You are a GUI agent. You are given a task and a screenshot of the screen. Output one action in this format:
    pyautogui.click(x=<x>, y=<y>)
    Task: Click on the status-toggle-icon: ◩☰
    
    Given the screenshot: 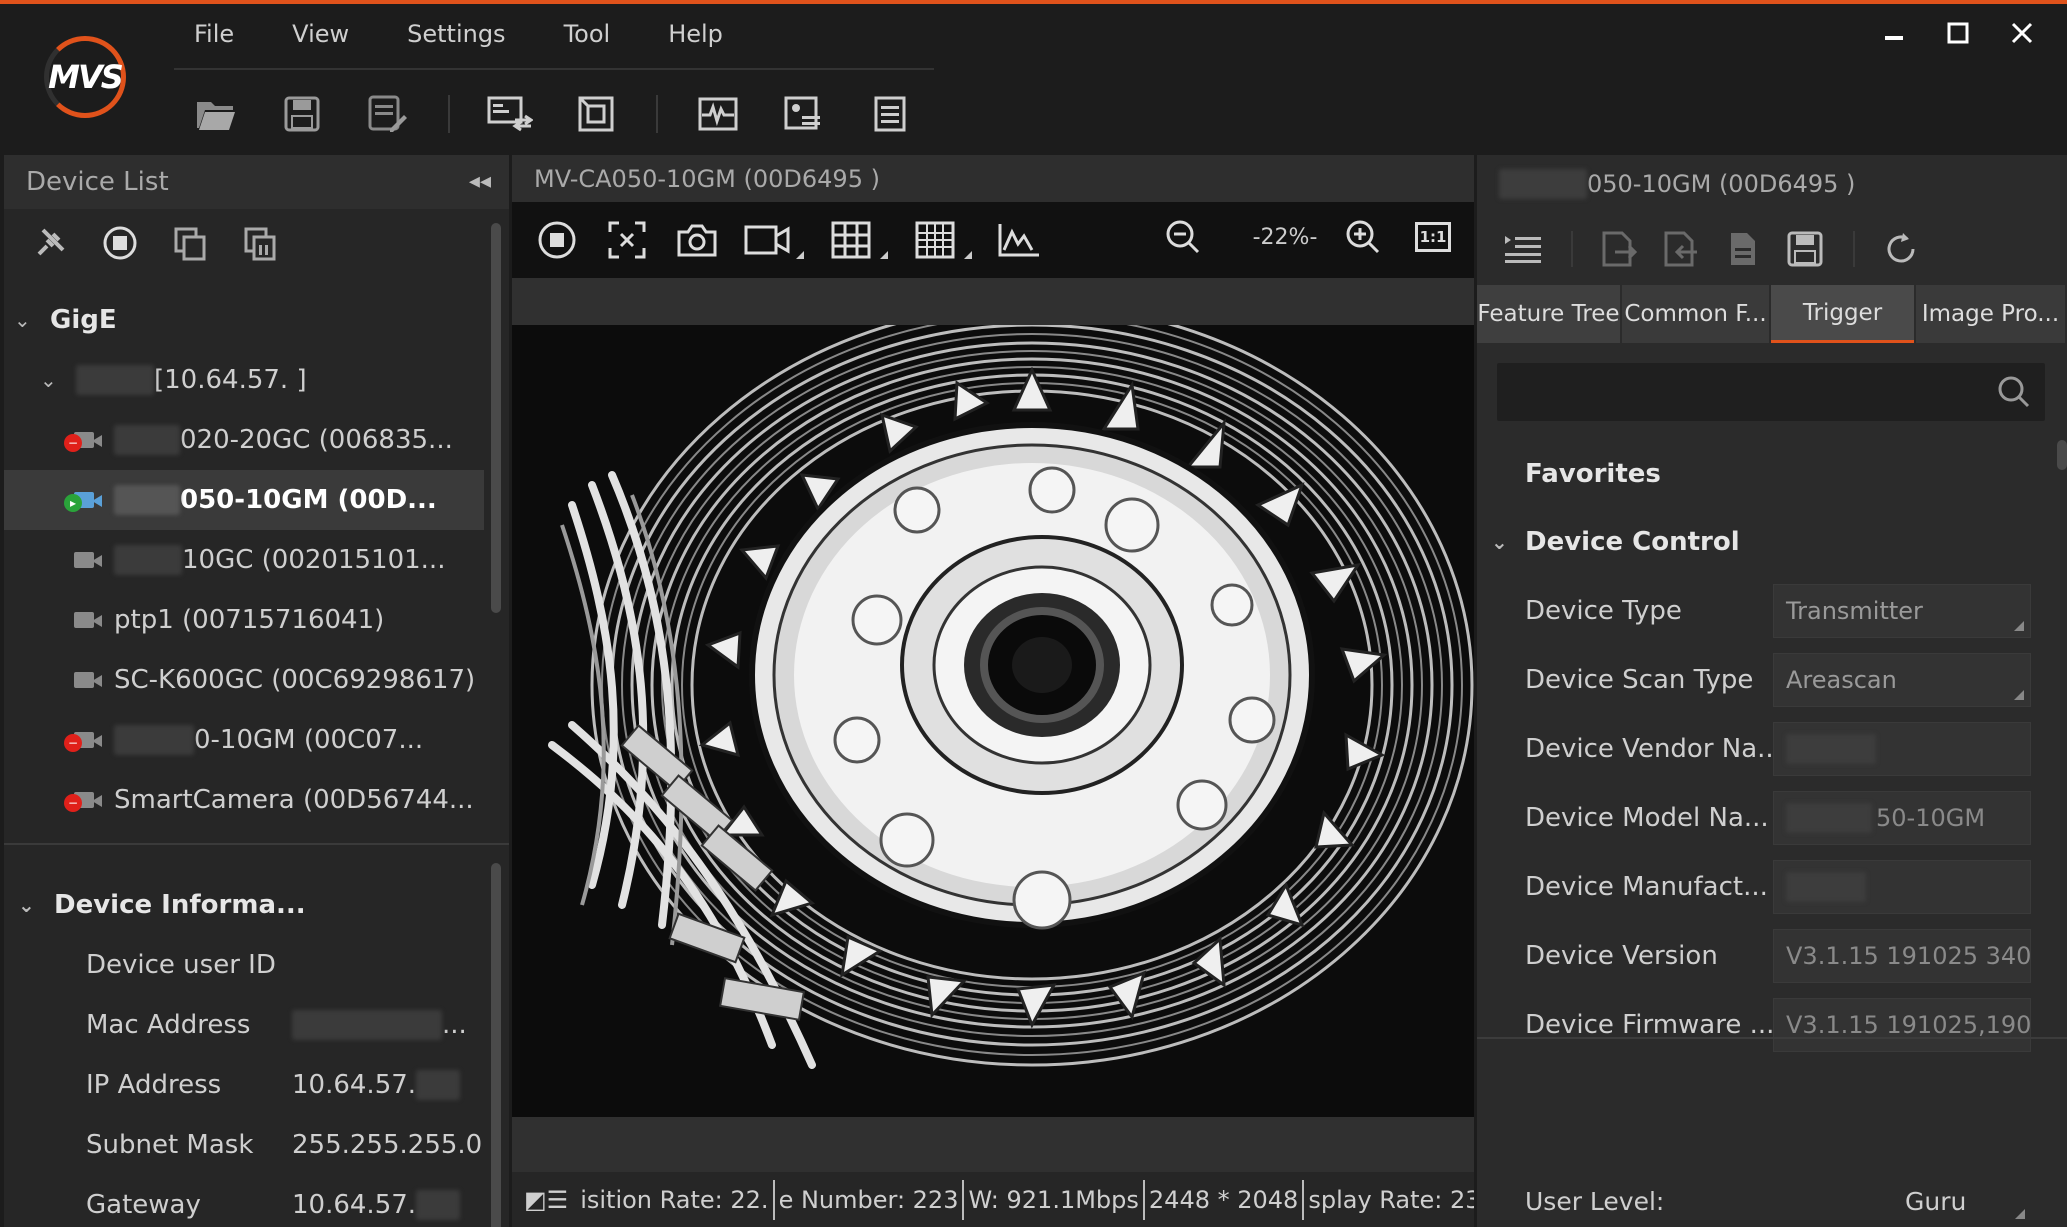 What is the action you would take?
    pyautogui.click(x=546, y=1200)
    